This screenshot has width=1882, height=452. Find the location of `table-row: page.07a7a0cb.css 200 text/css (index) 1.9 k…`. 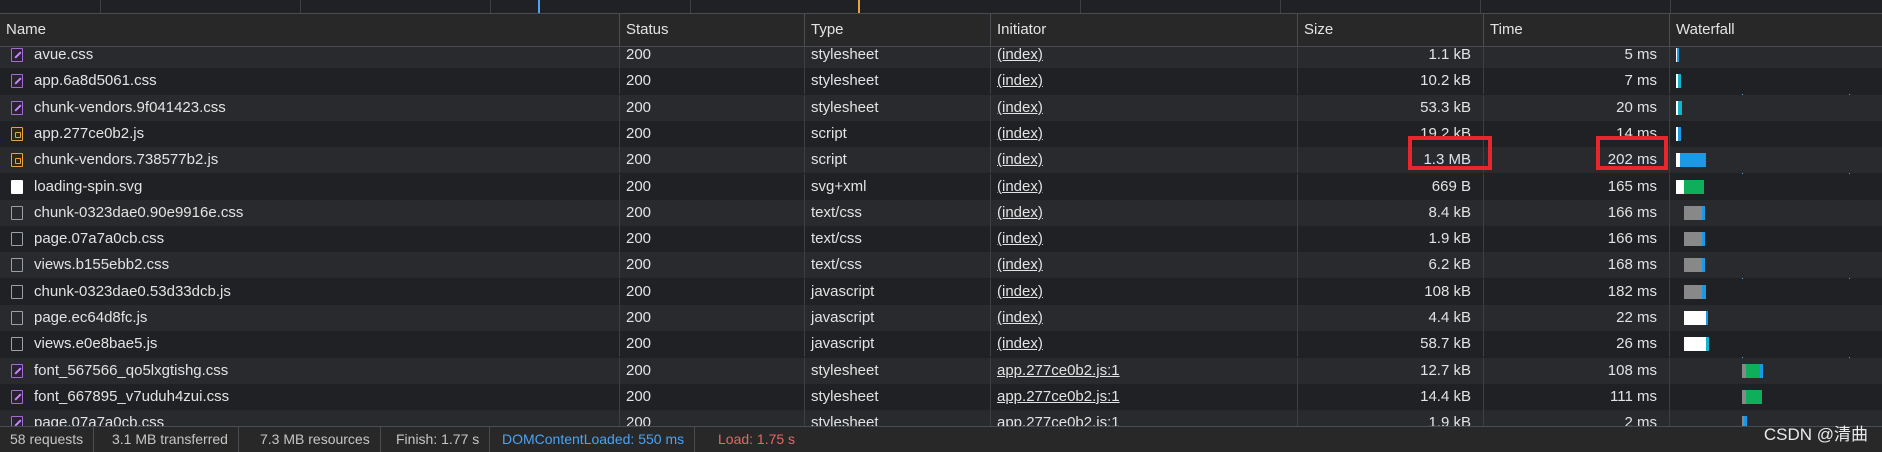

table-row: page.07a7a0cb.css 200 text/css (index) 1.9 k… is located at coordinates (941, 239).